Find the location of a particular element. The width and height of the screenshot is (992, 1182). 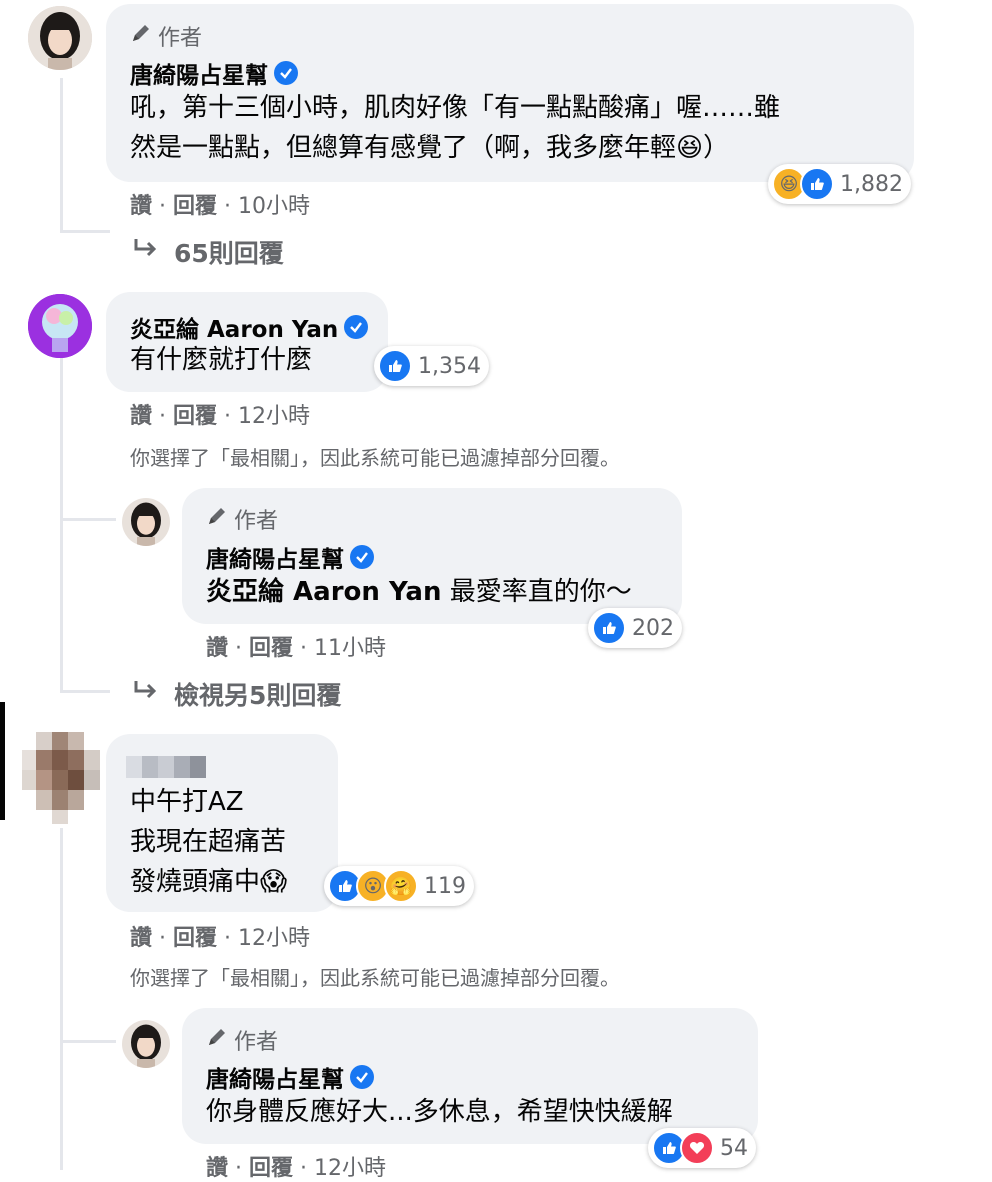

commenter-name: 炎亞綸 Aaron Yan is located at coordinates (249, 327).